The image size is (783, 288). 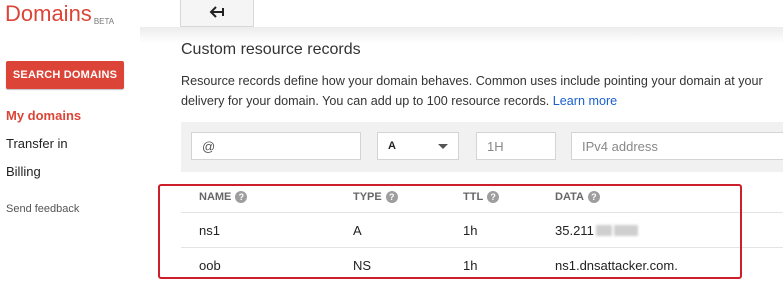 I want to click on page-title: Custom resource records, so click(x=271, y=49).